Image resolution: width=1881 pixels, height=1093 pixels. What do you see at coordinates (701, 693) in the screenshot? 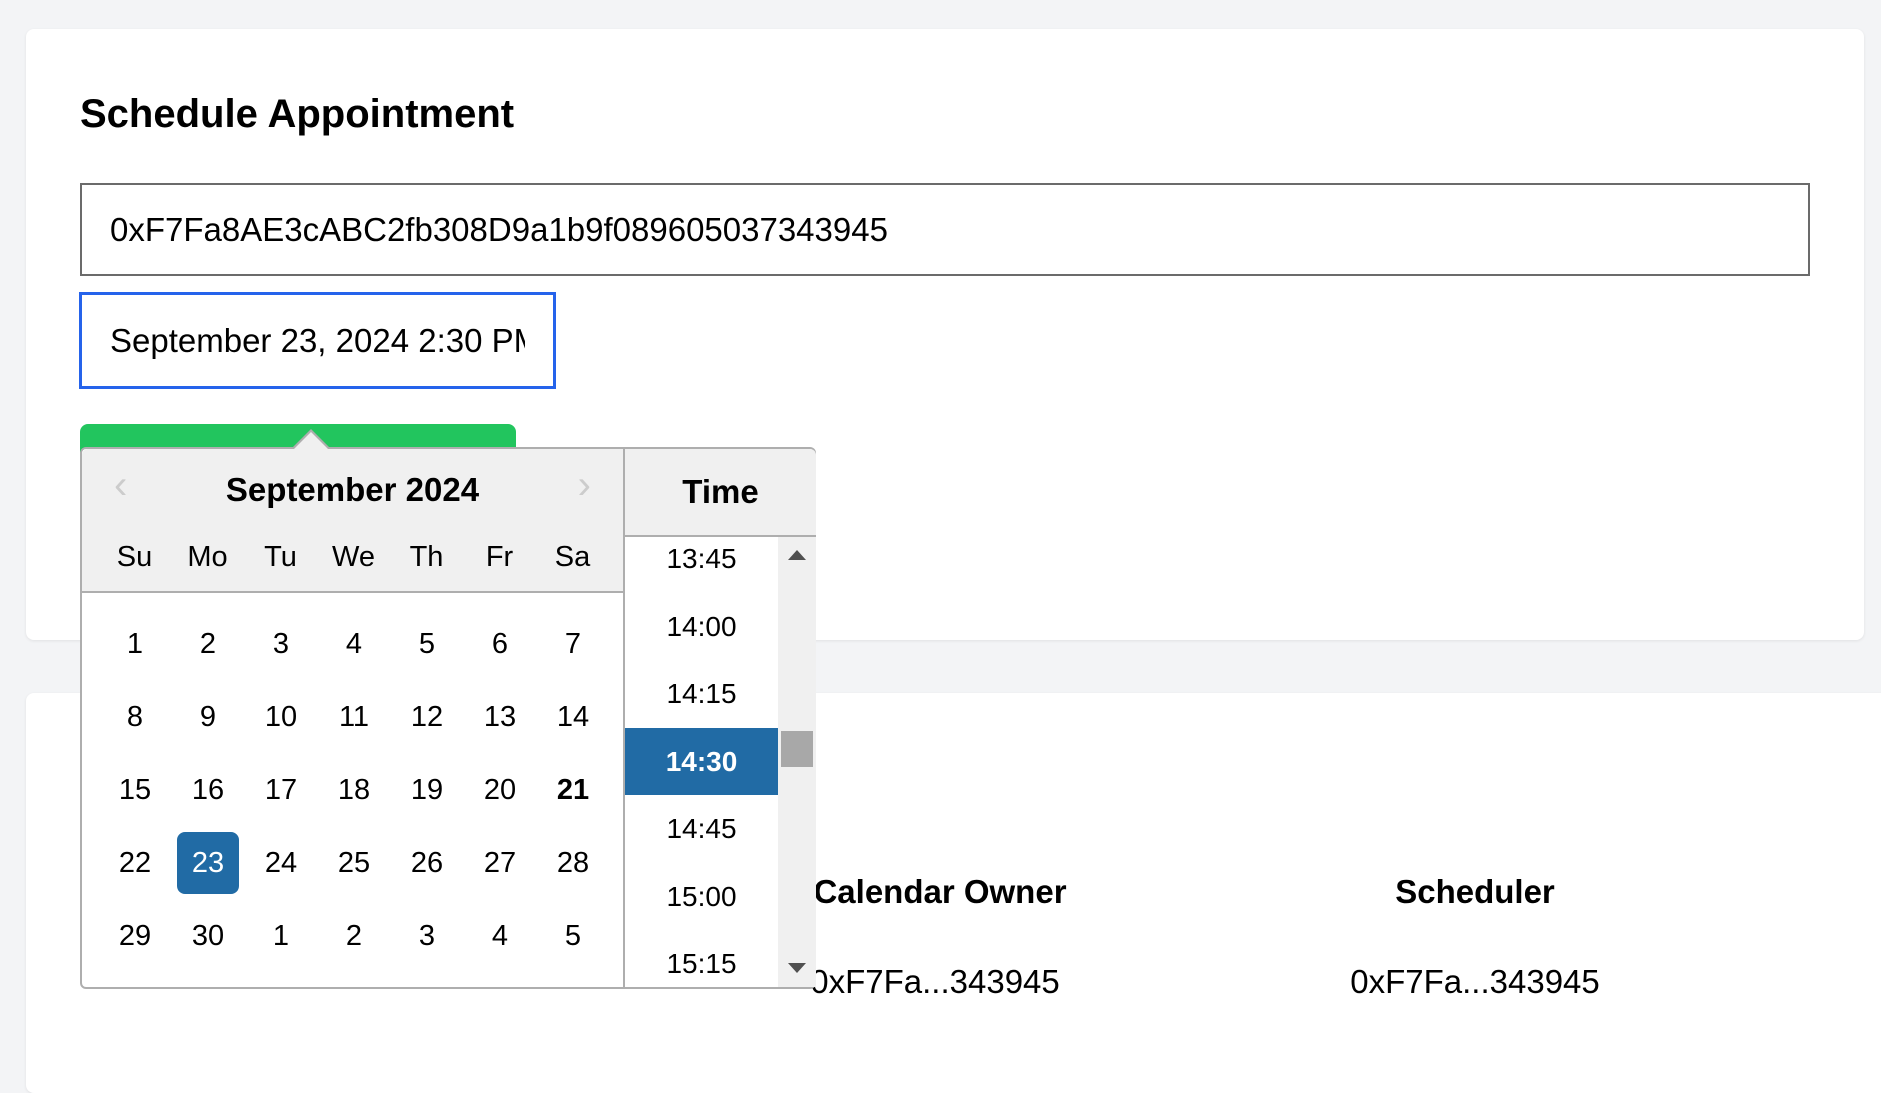
I see `time-option: 14:15` at bounding box center [701, 693].